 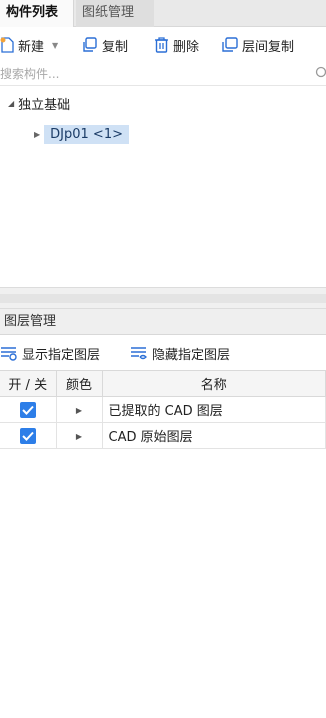 What do you see at coordinates (9, 354) in the screenshot?
I see `show-layer-icon` at bounding box center [9, 354].